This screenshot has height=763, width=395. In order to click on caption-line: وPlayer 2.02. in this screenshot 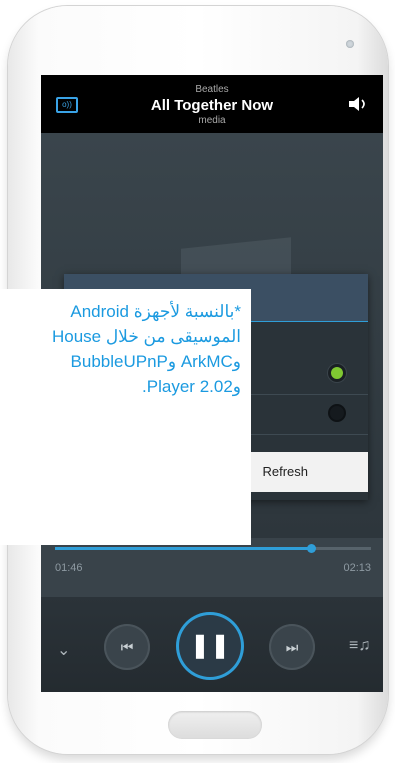, I will do `click(191, 386)`.